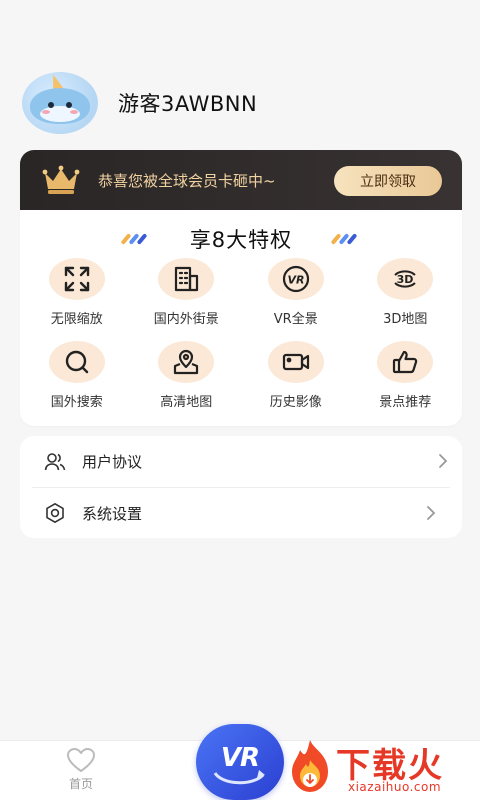  What do you see at coordinates (186, 402) in the screenshot?
I see `feature-label: 高清地图` at bounding box center [186, 402].